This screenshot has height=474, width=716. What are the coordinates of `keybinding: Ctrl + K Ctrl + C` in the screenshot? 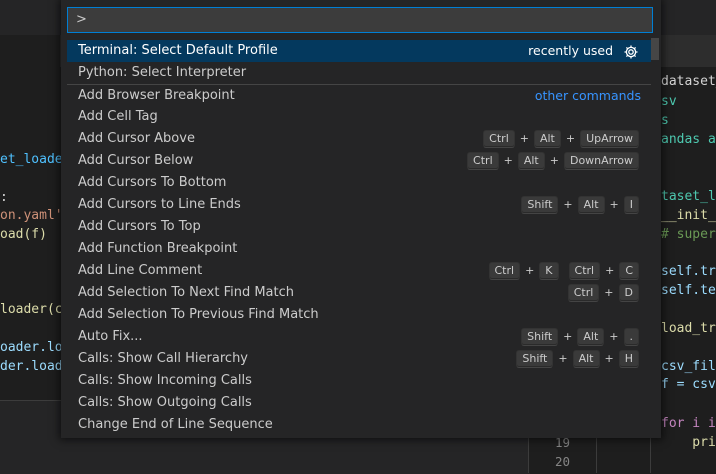 It's located at (563, 271).